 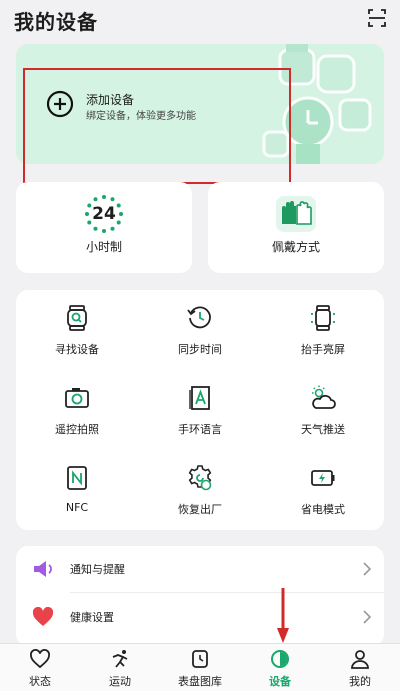 What do you see at coordinates (43, 616) in the screenshot?
I see `heart-icon` at bounding box center [43, 616].